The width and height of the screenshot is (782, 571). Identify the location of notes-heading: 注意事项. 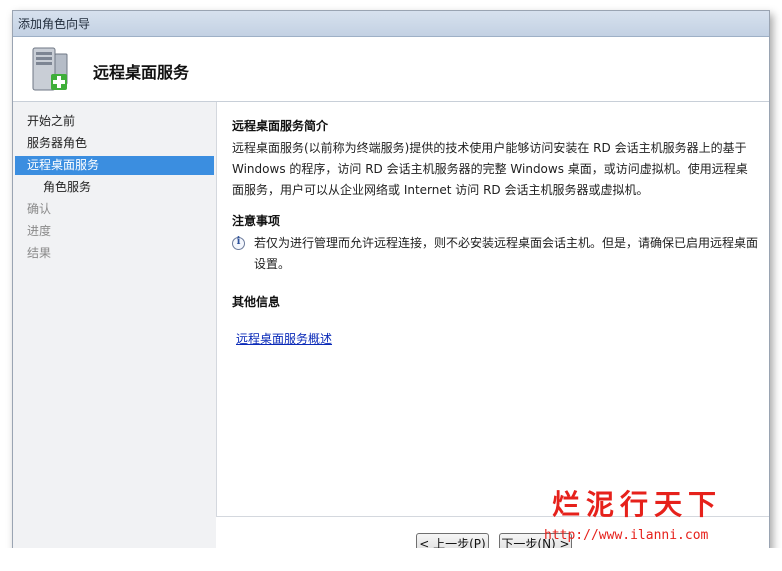
(256, 221).